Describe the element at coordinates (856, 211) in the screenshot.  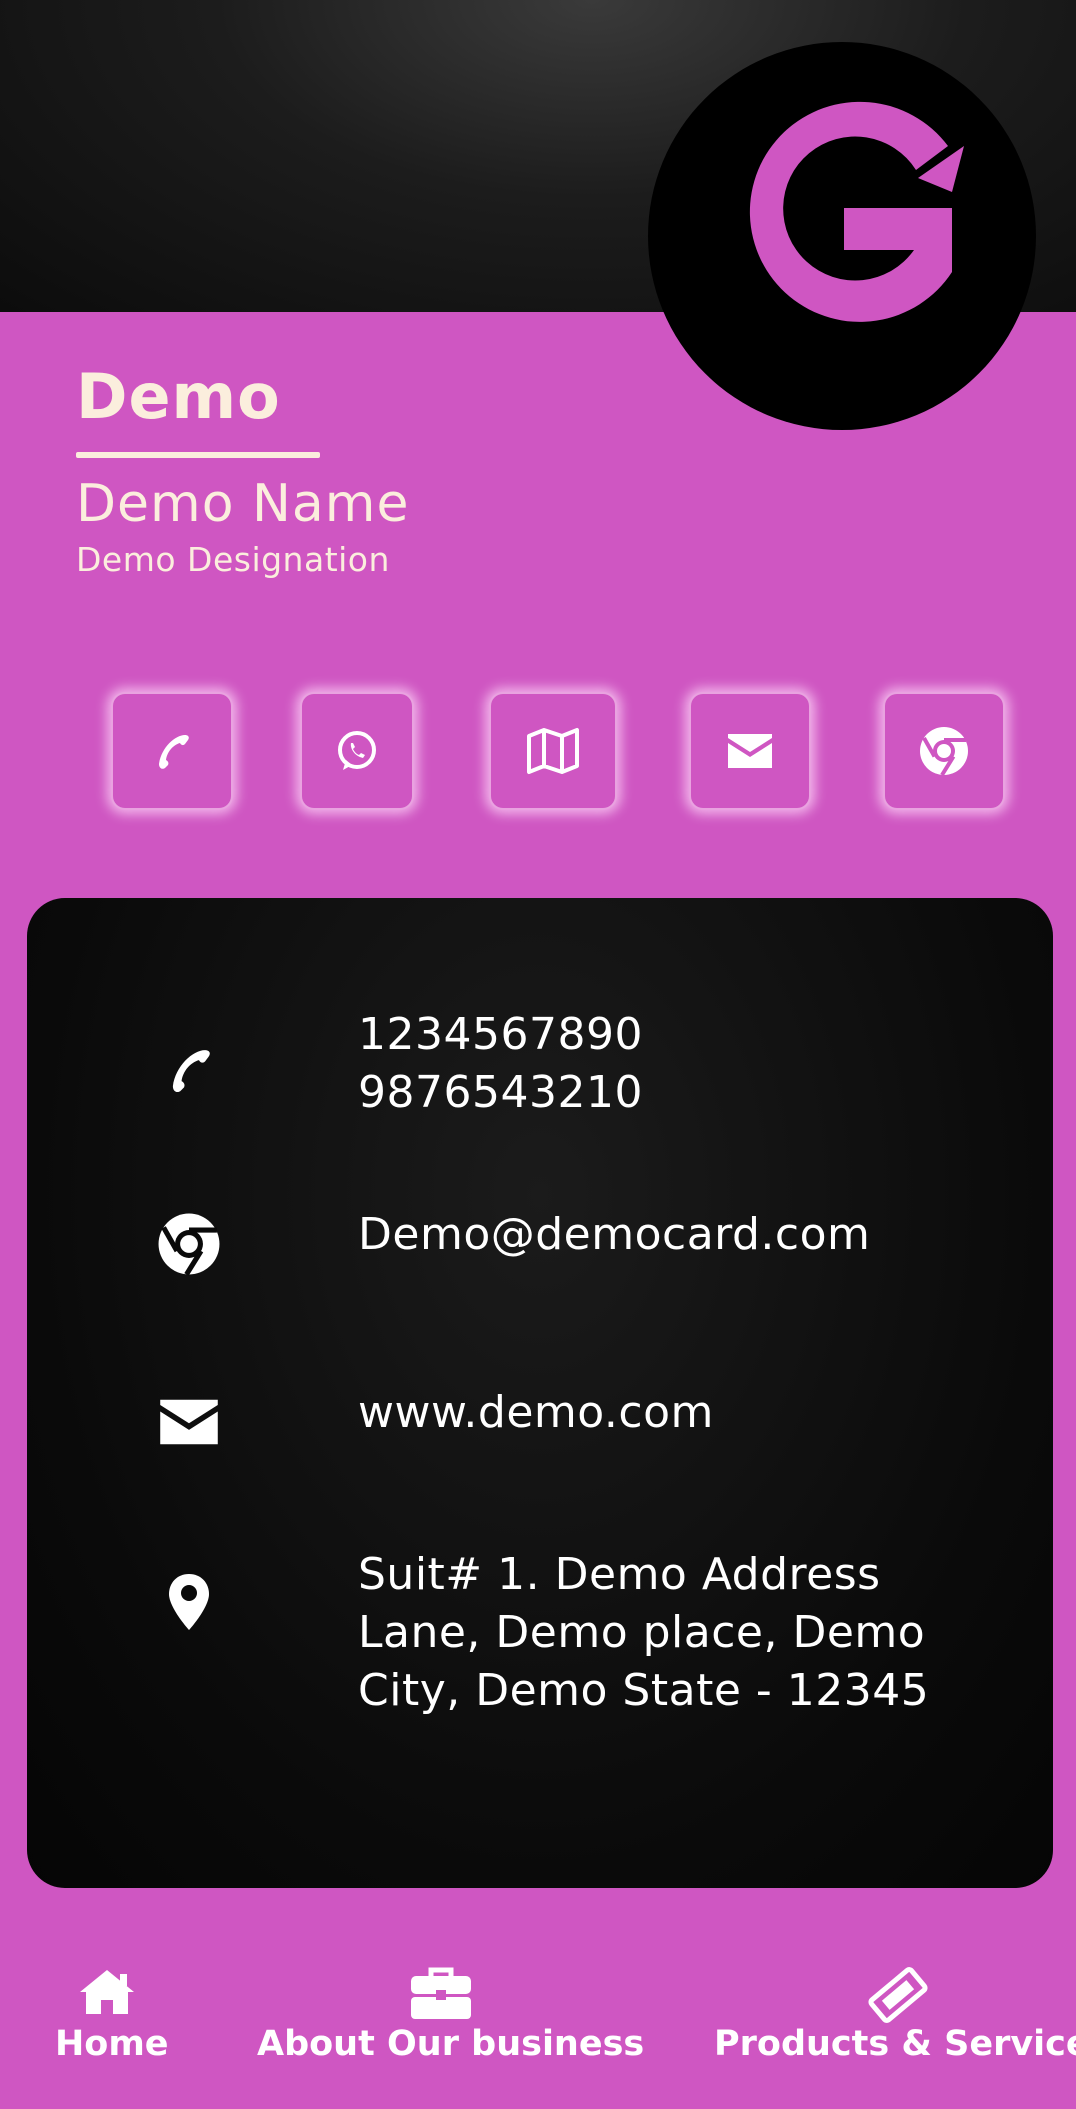
I see `g-logo-icon` at that location.